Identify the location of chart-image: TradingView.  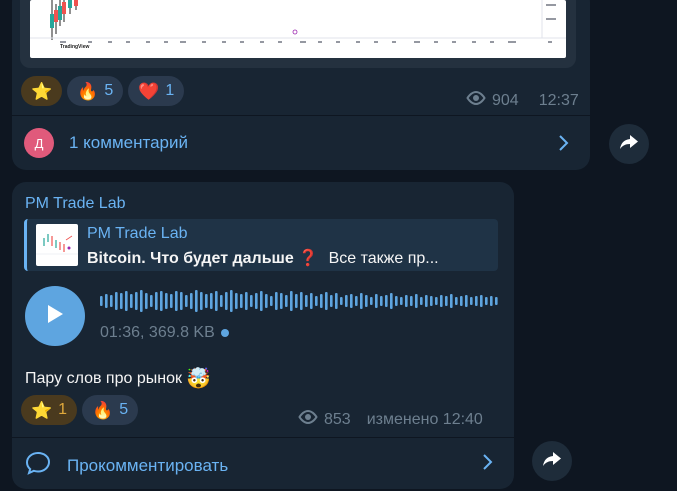
(298, 29).